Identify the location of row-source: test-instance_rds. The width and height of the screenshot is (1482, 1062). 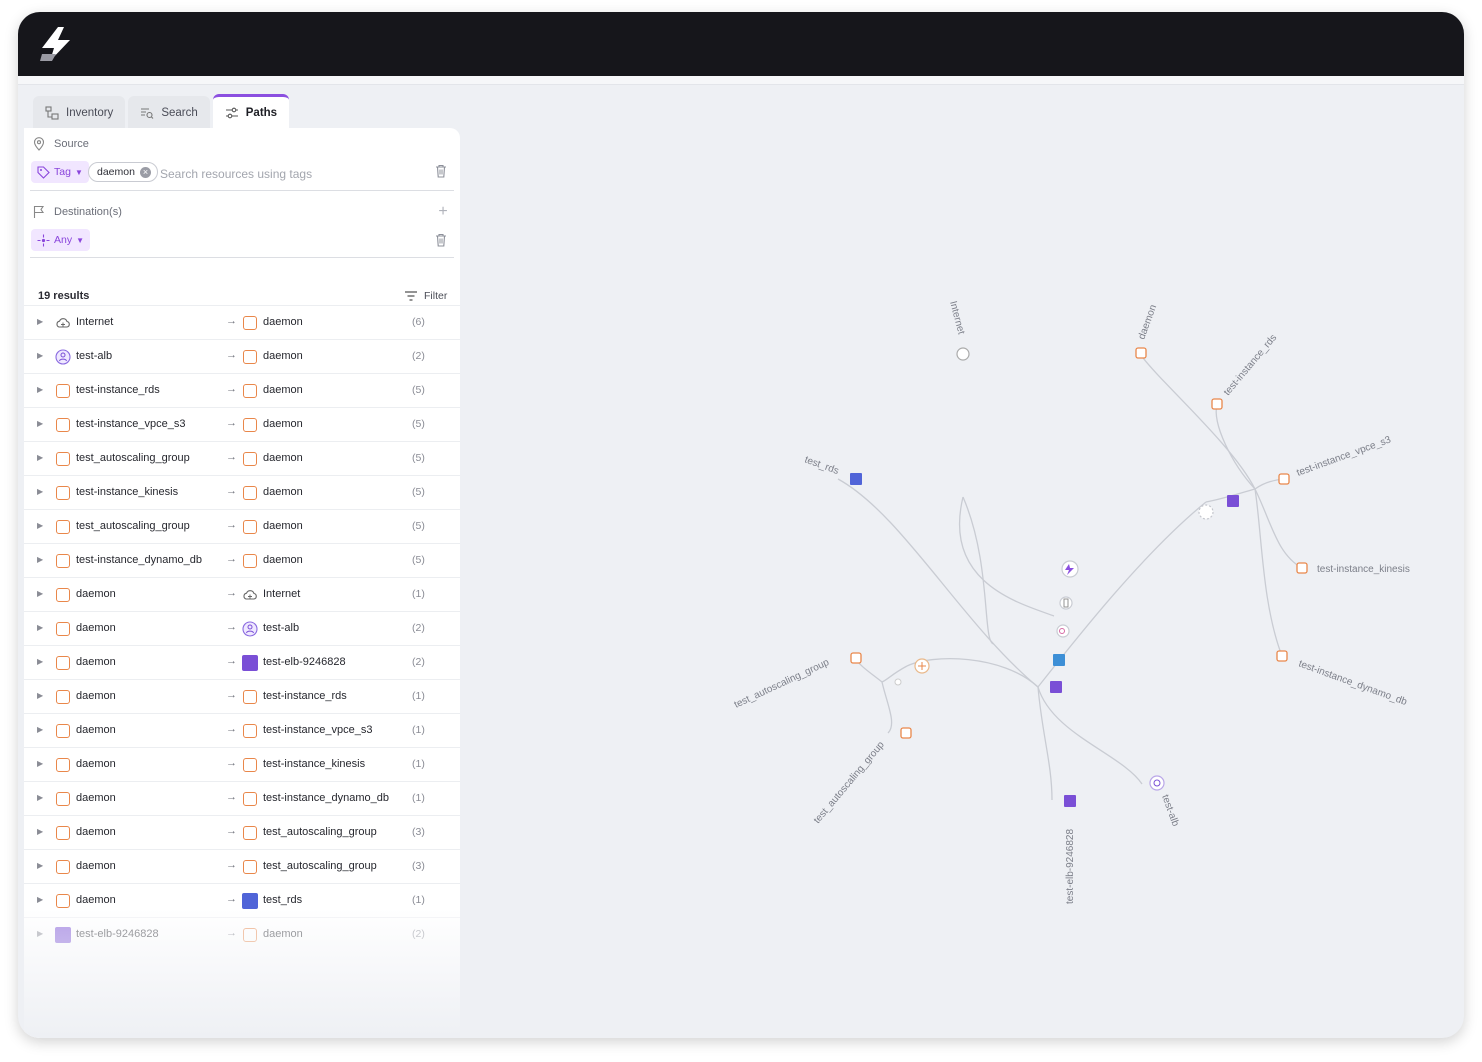
(118, 390).